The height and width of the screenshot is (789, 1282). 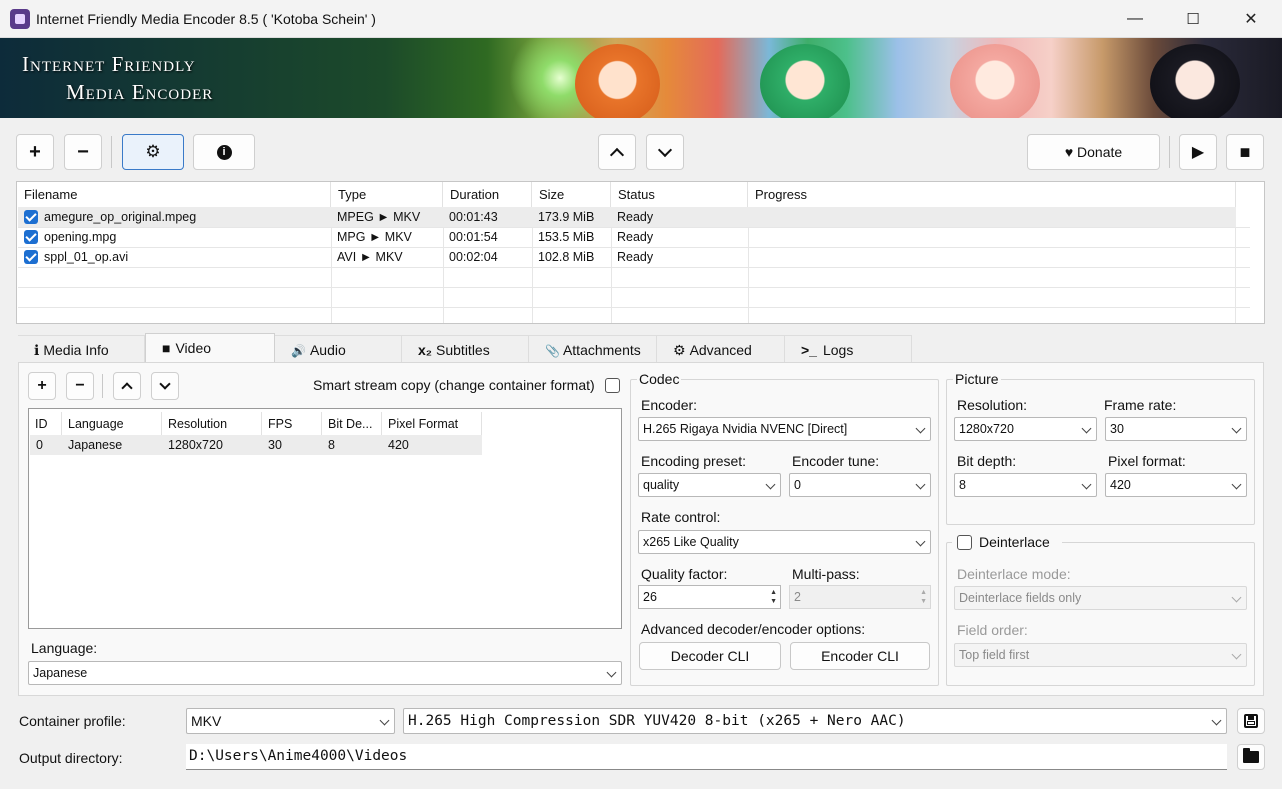 I want to click on tab-audio: 🔊 Audio, so click(x=338, y=349).